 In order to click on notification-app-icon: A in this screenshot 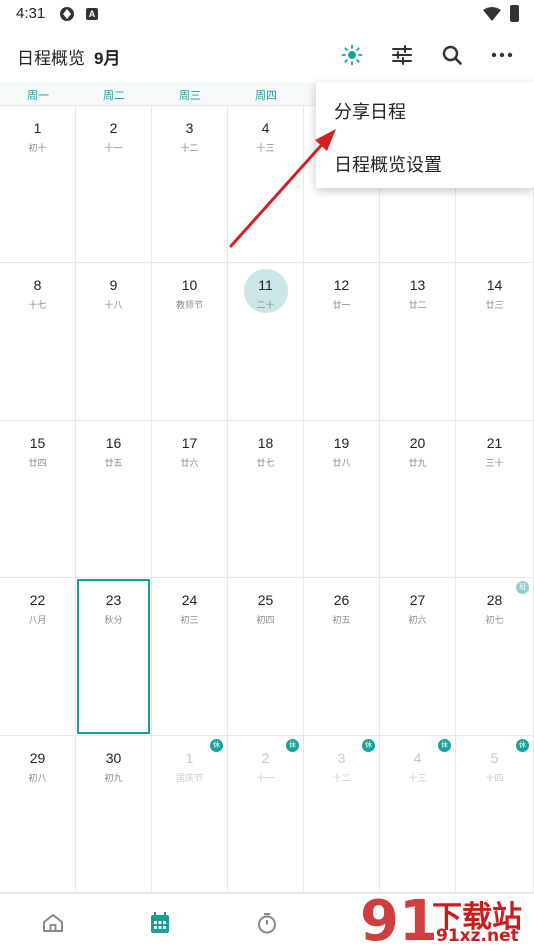, I will do `click(92, 14)`.